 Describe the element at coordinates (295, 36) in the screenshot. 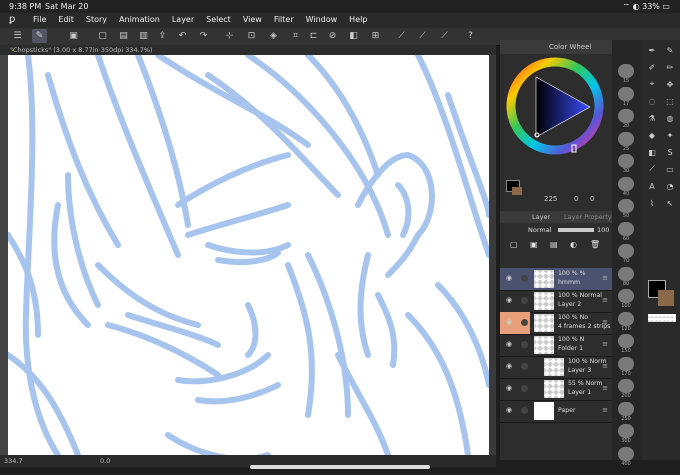

I see `transform-icon: ⌗` at that location.